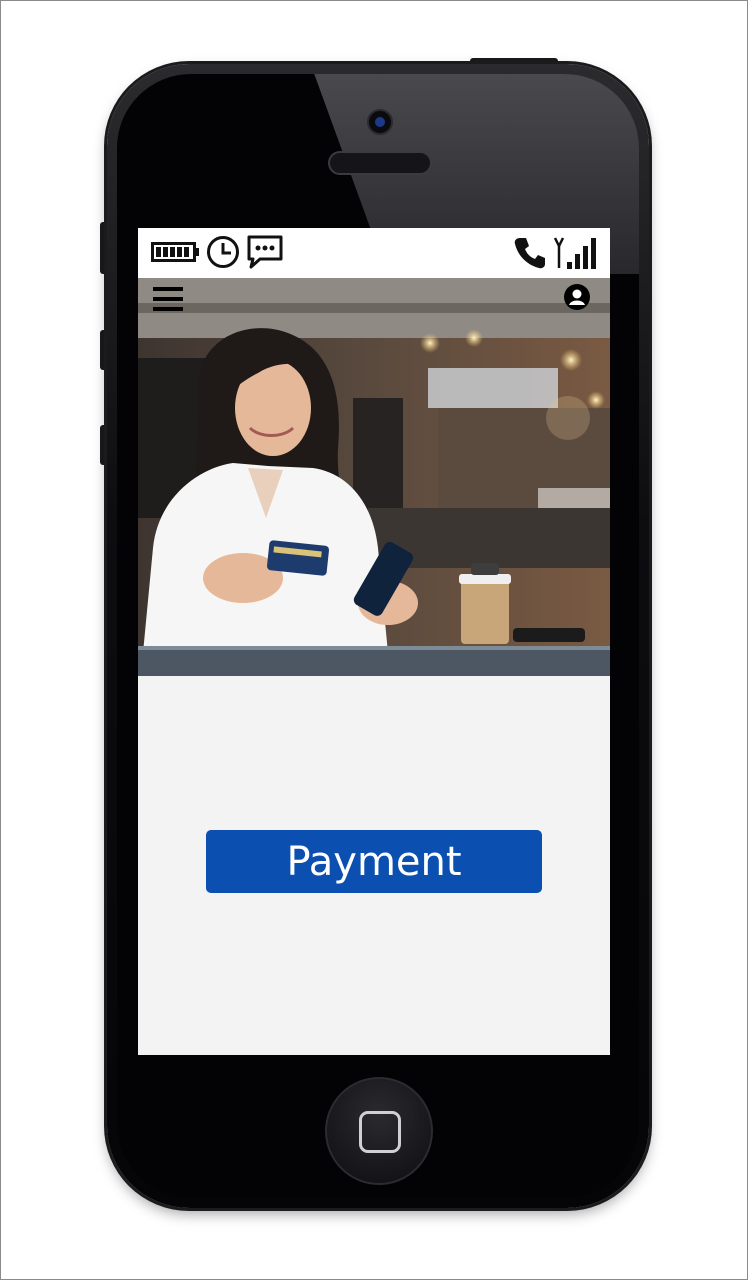  I want to click on message-icon, so click(265, 252).